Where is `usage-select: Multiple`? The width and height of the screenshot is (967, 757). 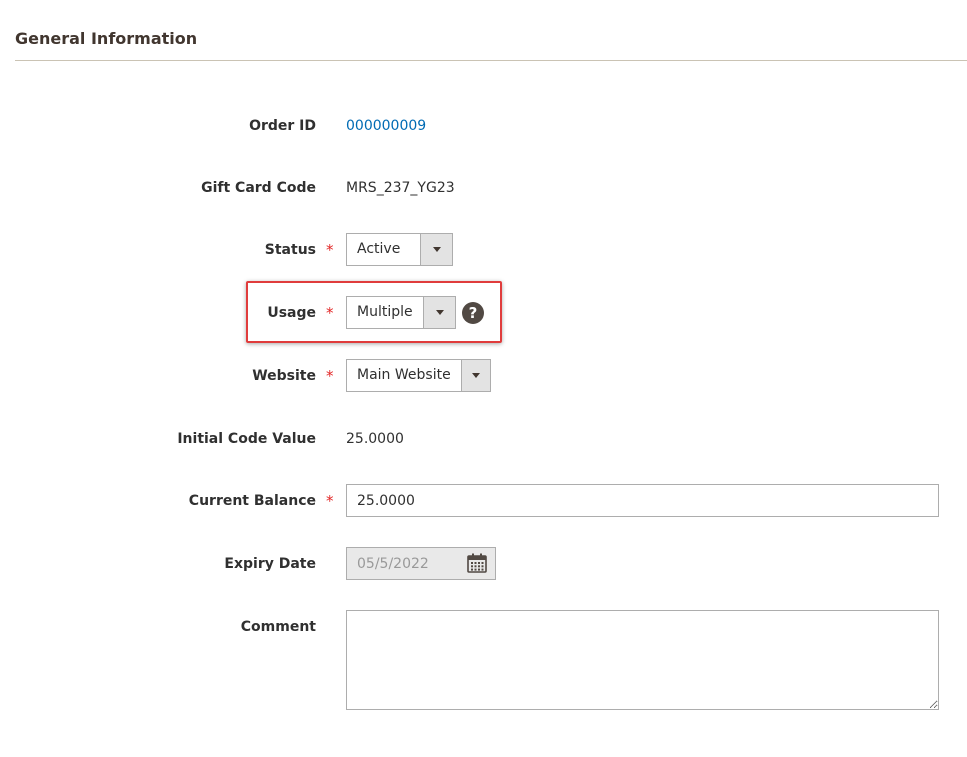 usage-select: Multiple is located at coordinates (401, 312).